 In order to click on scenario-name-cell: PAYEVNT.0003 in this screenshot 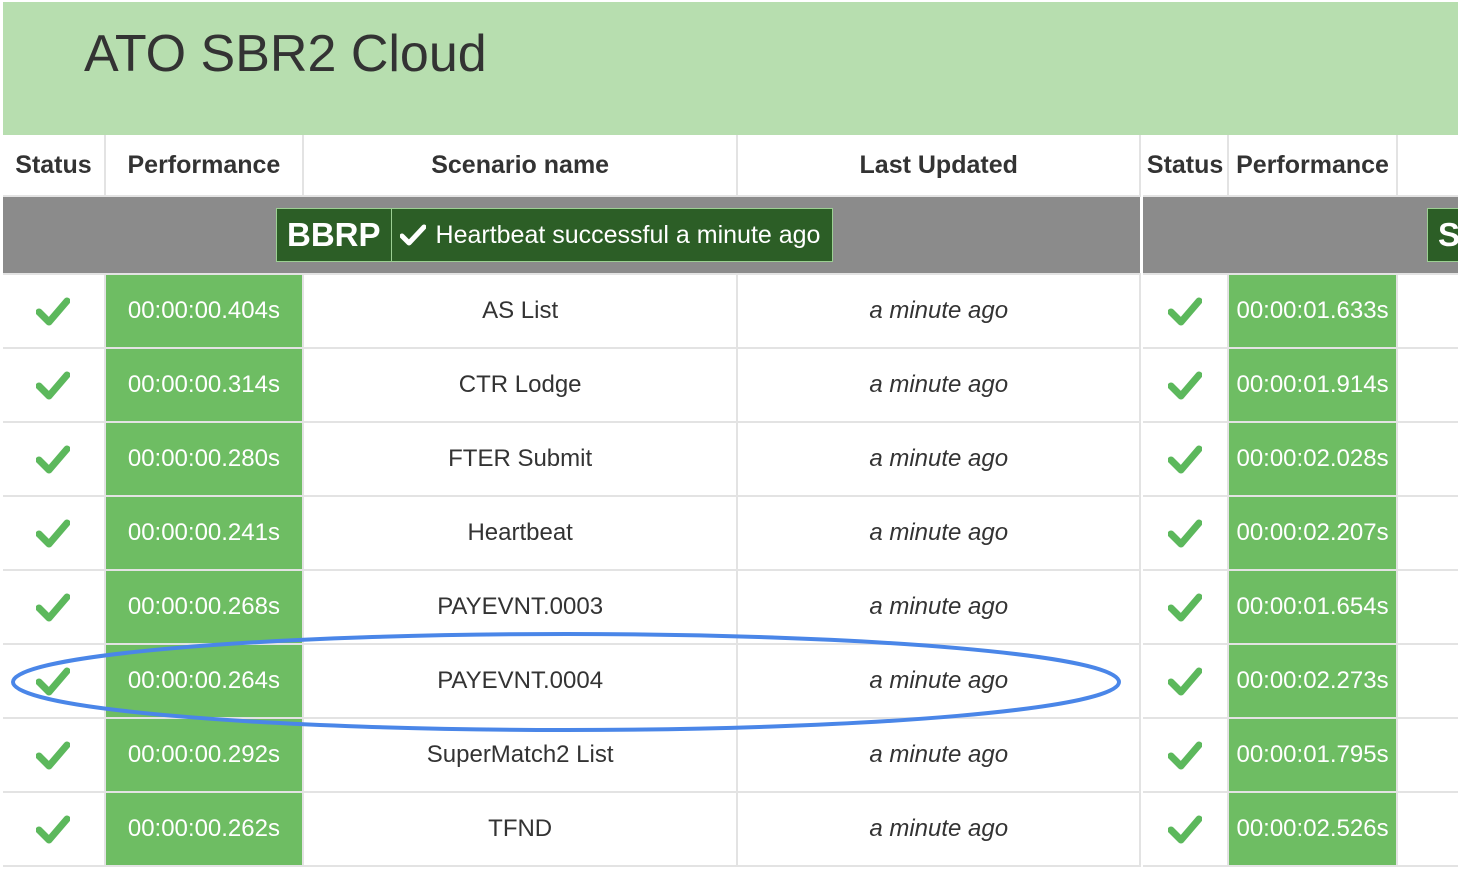, I will do `click(520, 607)`.